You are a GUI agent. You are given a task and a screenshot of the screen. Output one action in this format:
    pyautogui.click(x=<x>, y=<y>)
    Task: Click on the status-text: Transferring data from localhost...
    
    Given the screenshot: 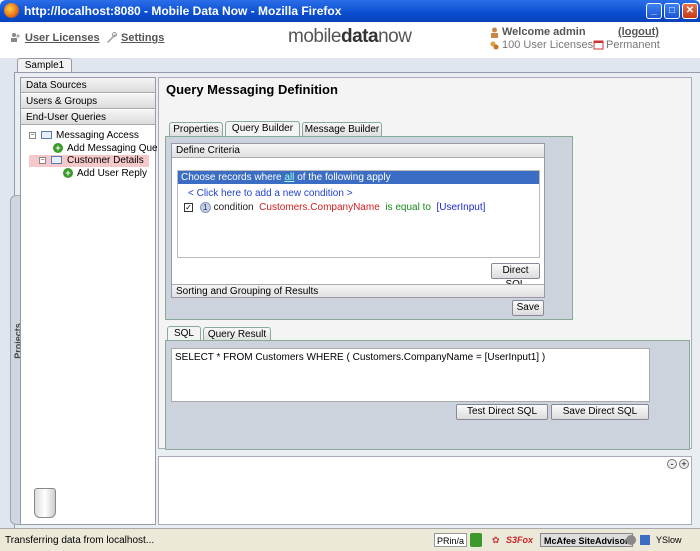 What is the action you would take?
    pyautogui.click(x=80, y=540)
    